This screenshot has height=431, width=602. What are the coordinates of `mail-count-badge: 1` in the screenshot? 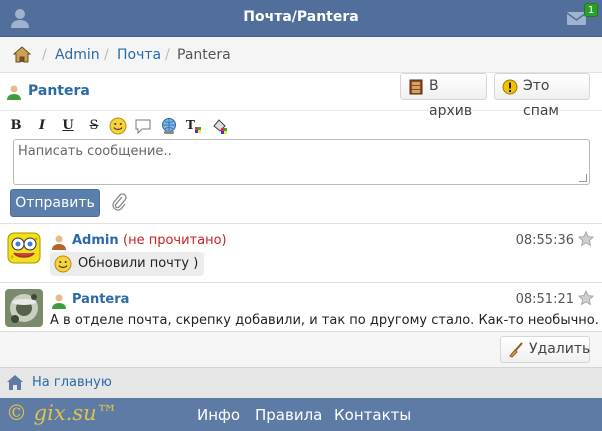 It's located at (591, 10).